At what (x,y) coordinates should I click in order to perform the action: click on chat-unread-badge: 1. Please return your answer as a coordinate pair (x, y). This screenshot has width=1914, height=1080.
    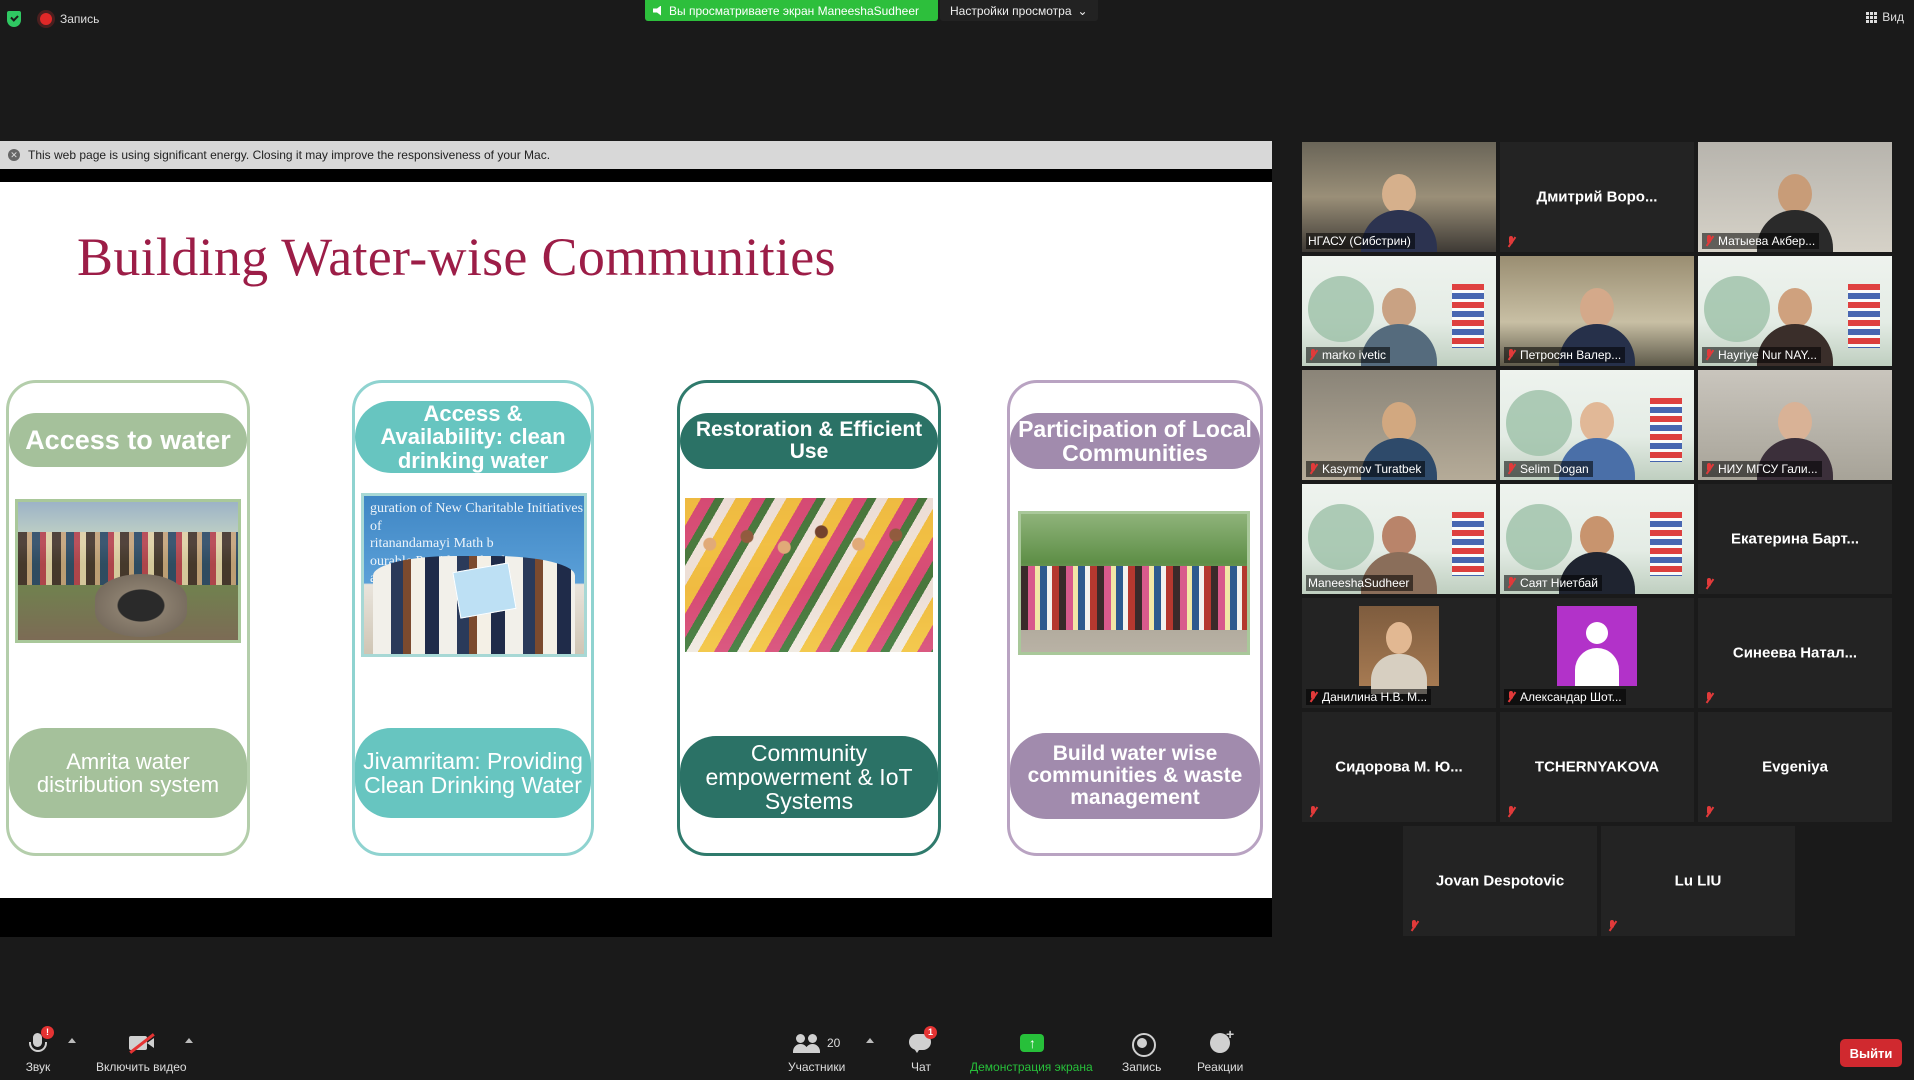
    Looking at the image, I should click on (930, 1032).